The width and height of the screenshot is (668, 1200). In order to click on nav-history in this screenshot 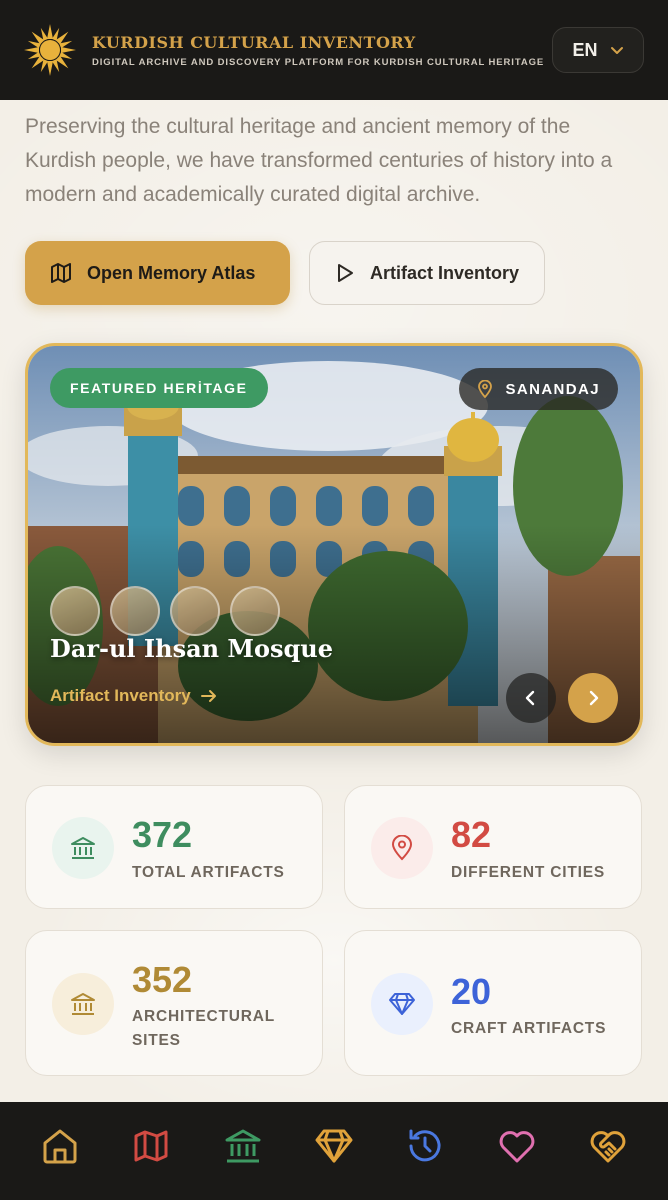, I will do `click(425, 1146)`.